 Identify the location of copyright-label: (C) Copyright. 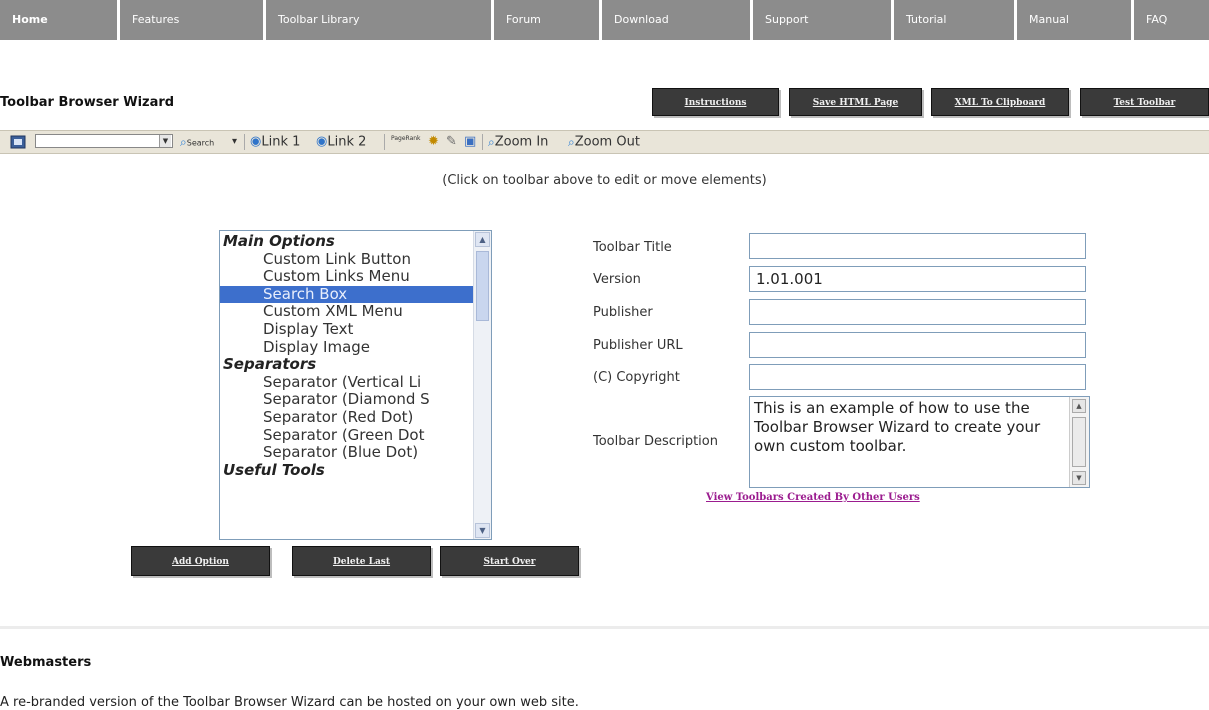
(636, 377).